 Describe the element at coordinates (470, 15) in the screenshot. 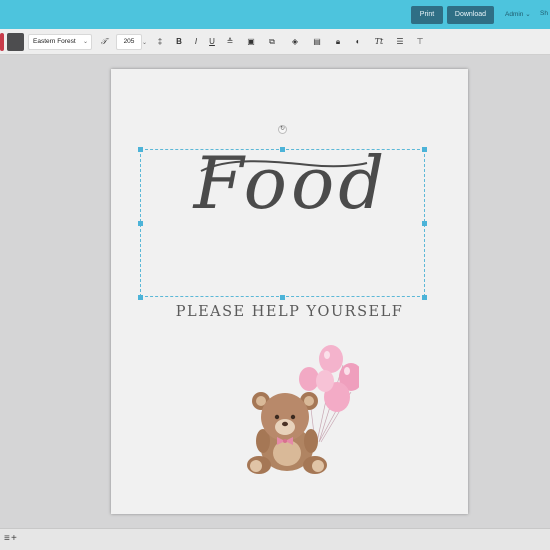

I see `download-button: Download` at that location.